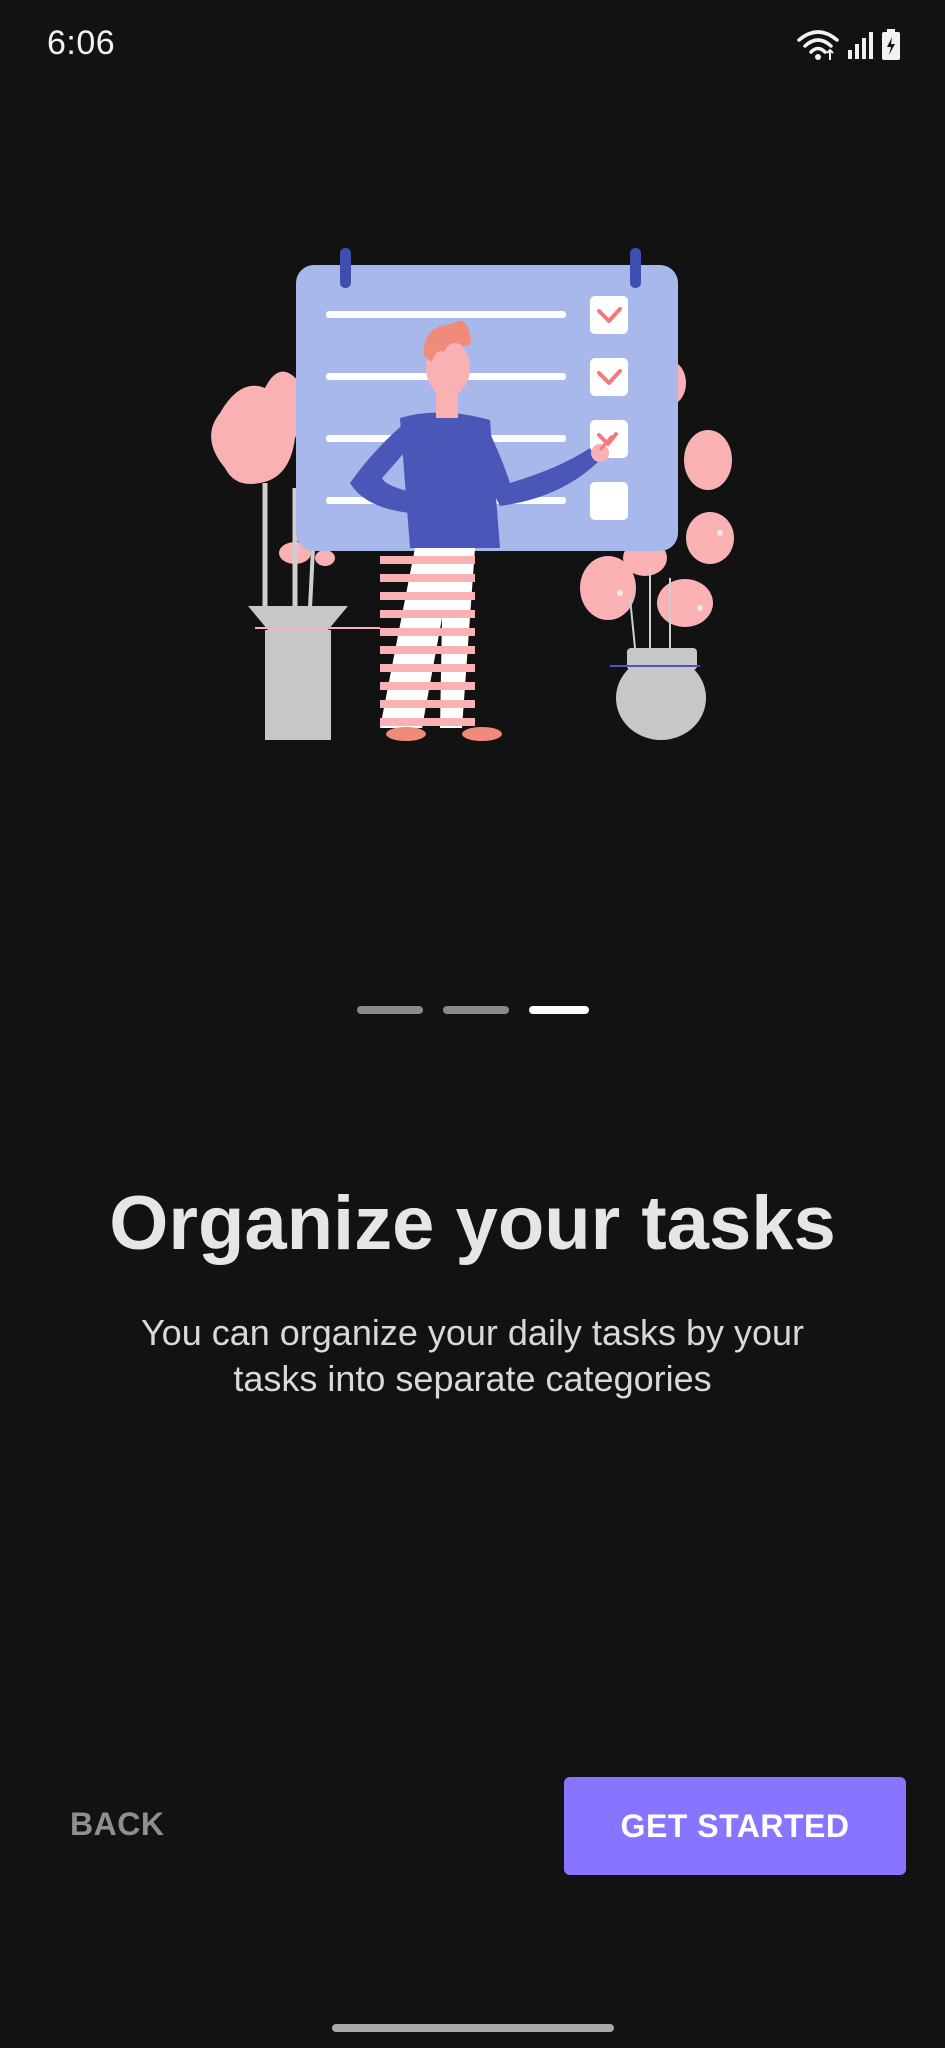 The image size is (945, 2048). What do you see at coordinates (472, 46) in the screenshot?
I see `status-bar: 6:06` at bounding box center [472, 46].